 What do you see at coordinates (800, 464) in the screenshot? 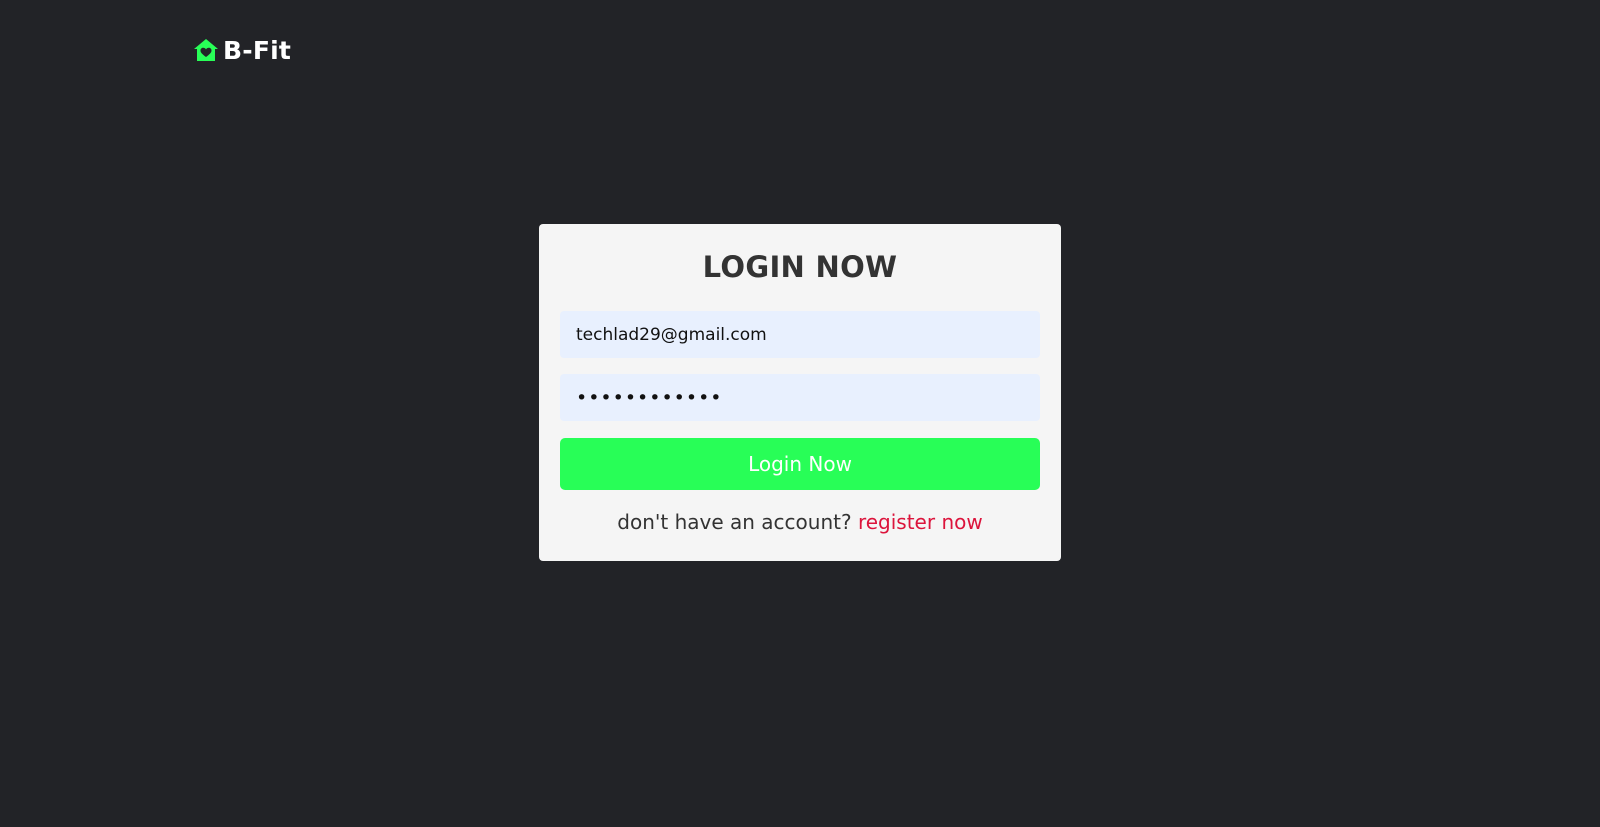
I see `login-button: Login Now` at bounding box center [800, 464].